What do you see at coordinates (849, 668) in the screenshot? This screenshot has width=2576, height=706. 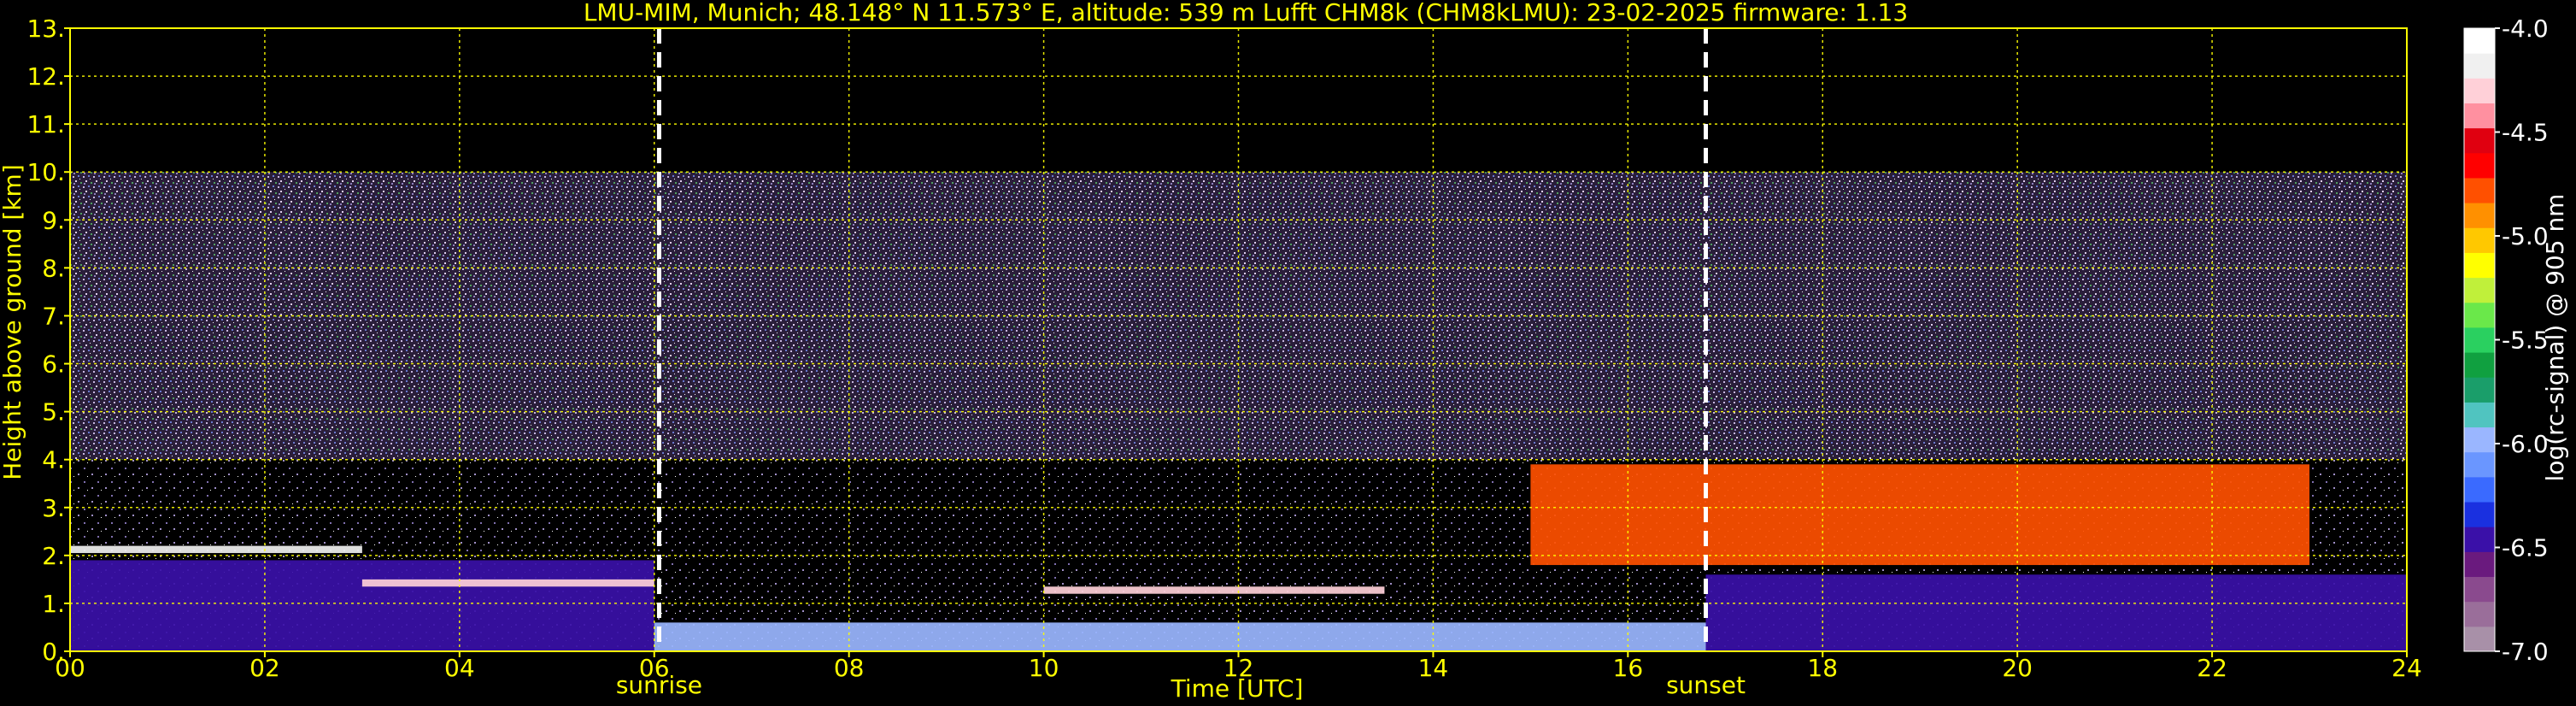 I see `x-tick-label: 08` at bounding box center [849, 668].